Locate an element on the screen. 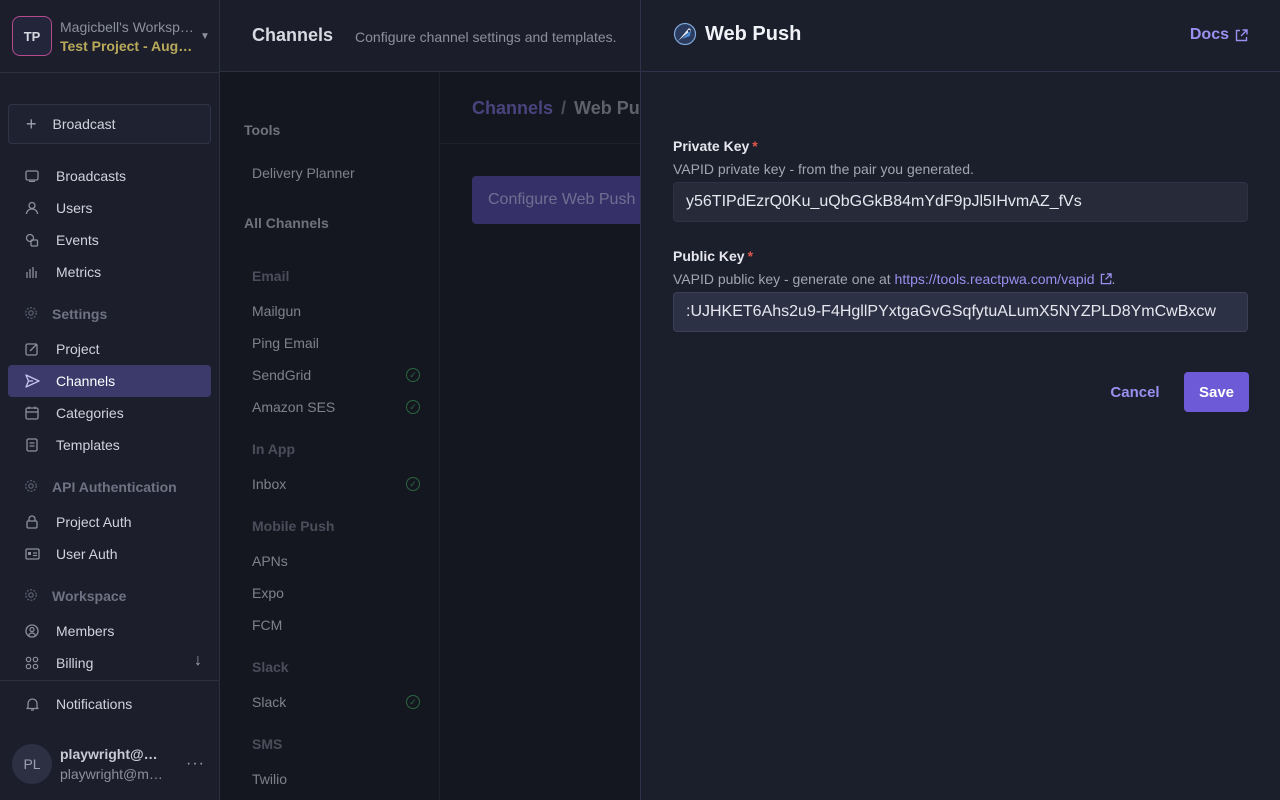 This screenshot has width=1280, height=800. bell-icon is located at coordinates (32, 704).